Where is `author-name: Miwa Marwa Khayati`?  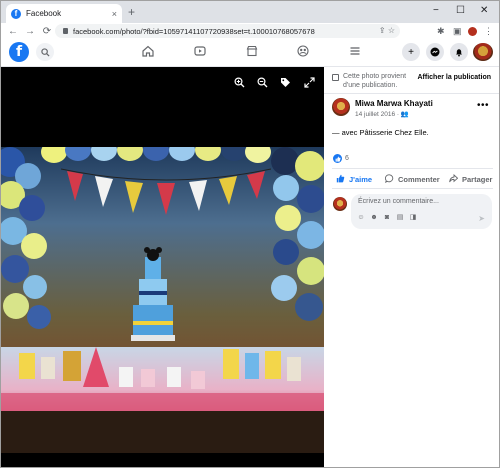 author-name: Miwa Marwa Khayati is located at coordinates (394, 103).